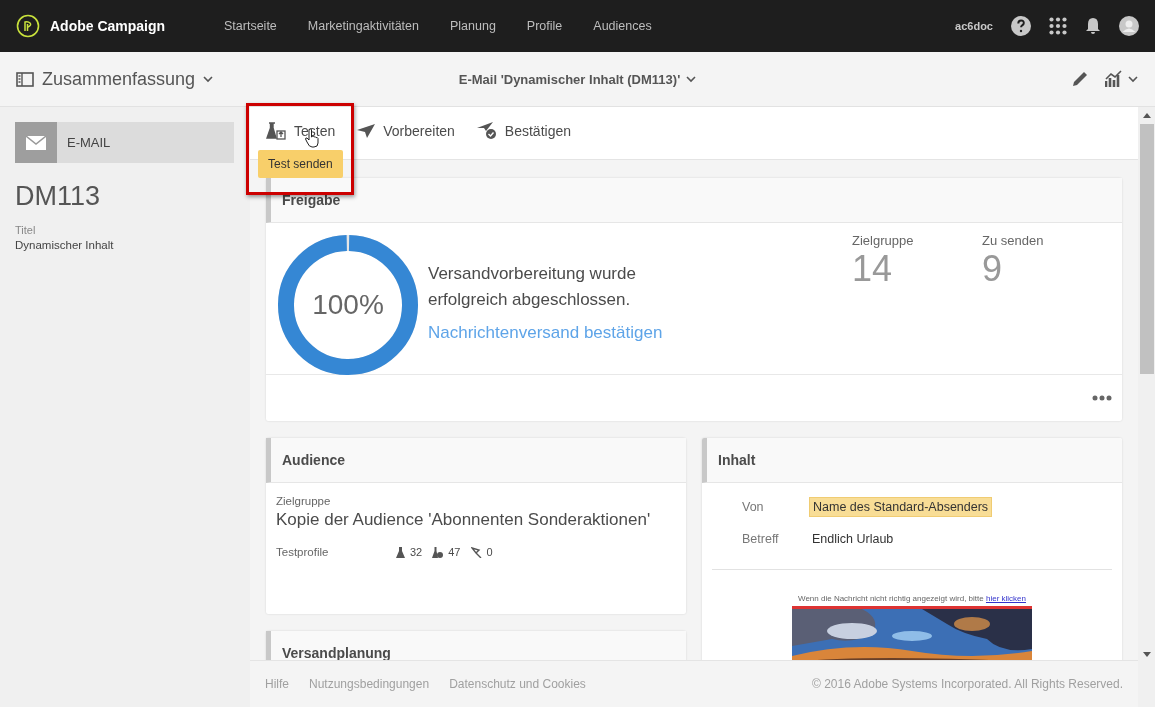 The height and width of the screenshot is (707, 1155). Describe the element at coordinates (1080, 79) in the screenshot. I see `pencil-icon` at that location.